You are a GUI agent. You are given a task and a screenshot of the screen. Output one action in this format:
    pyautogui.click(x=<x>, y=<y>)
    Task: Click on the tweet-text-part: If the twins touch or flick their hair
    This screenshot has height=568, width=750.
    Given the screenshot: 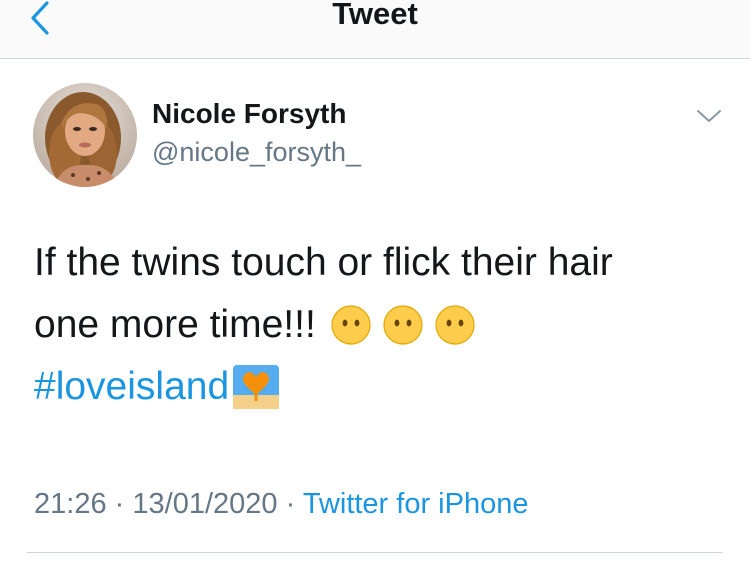 What is the action you would take?
    pyautogui.click(x=323, y=262)
    